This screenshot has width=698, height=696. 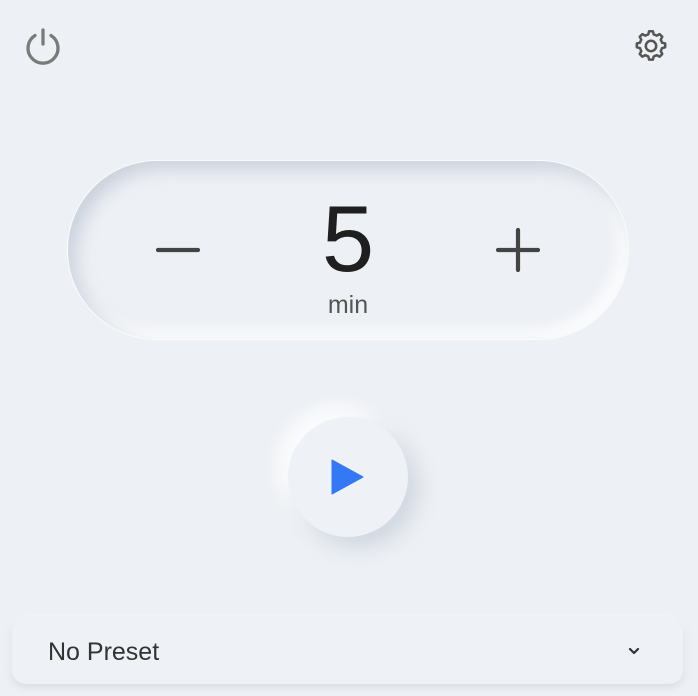 I want to click on duration-value: 5, so click(x=348, y=238).